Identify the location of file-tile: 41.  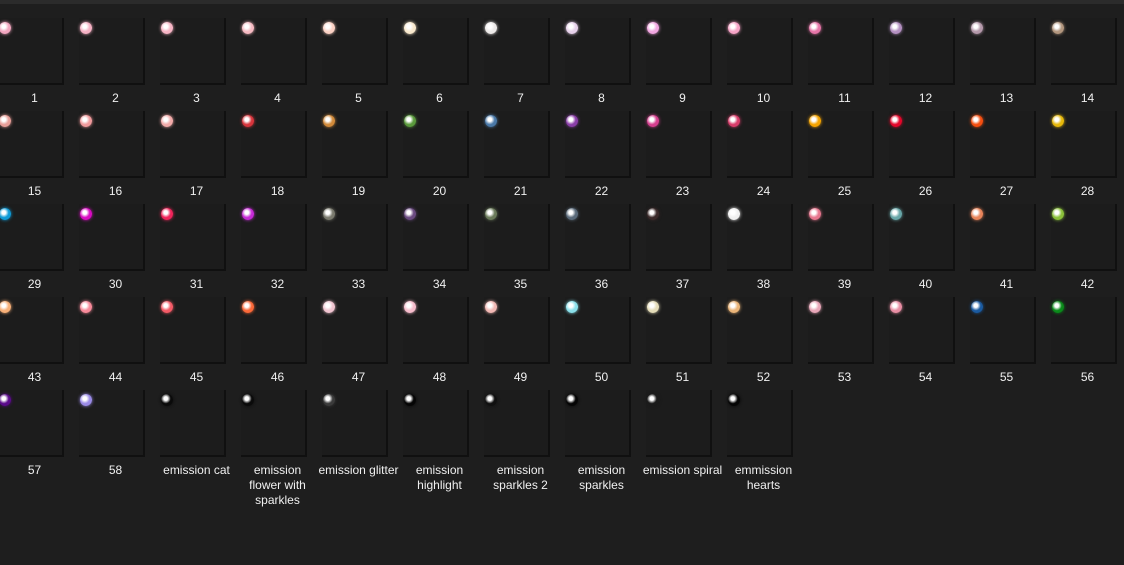
(1006, 242).